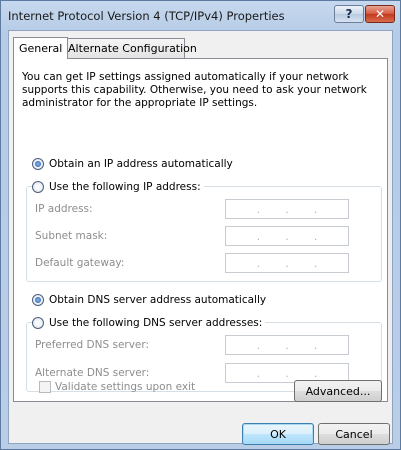 The width and height of the screenshot is (401, 450). I want to click on radio-label: Obtain an IP address automatically, so click(141, 164).